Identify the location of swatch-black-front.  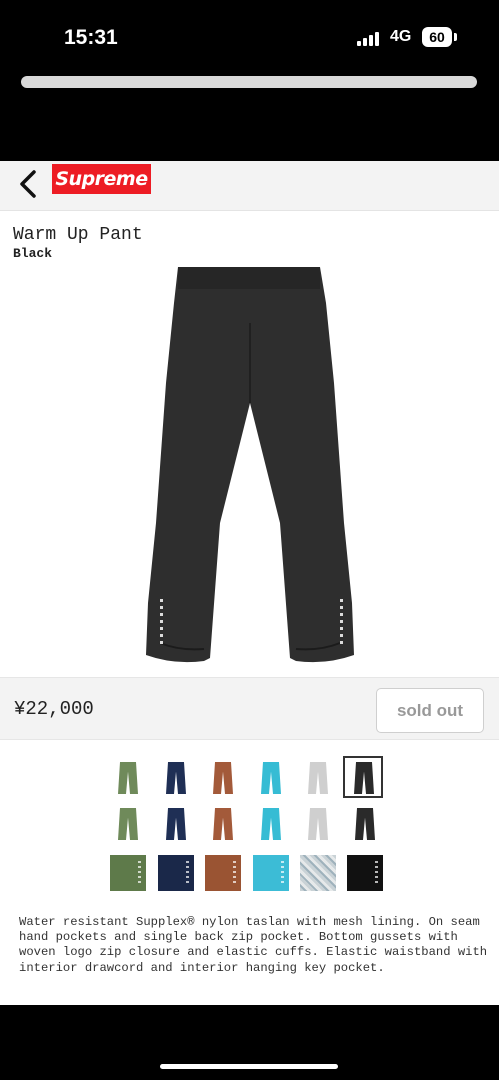
(363, 777).